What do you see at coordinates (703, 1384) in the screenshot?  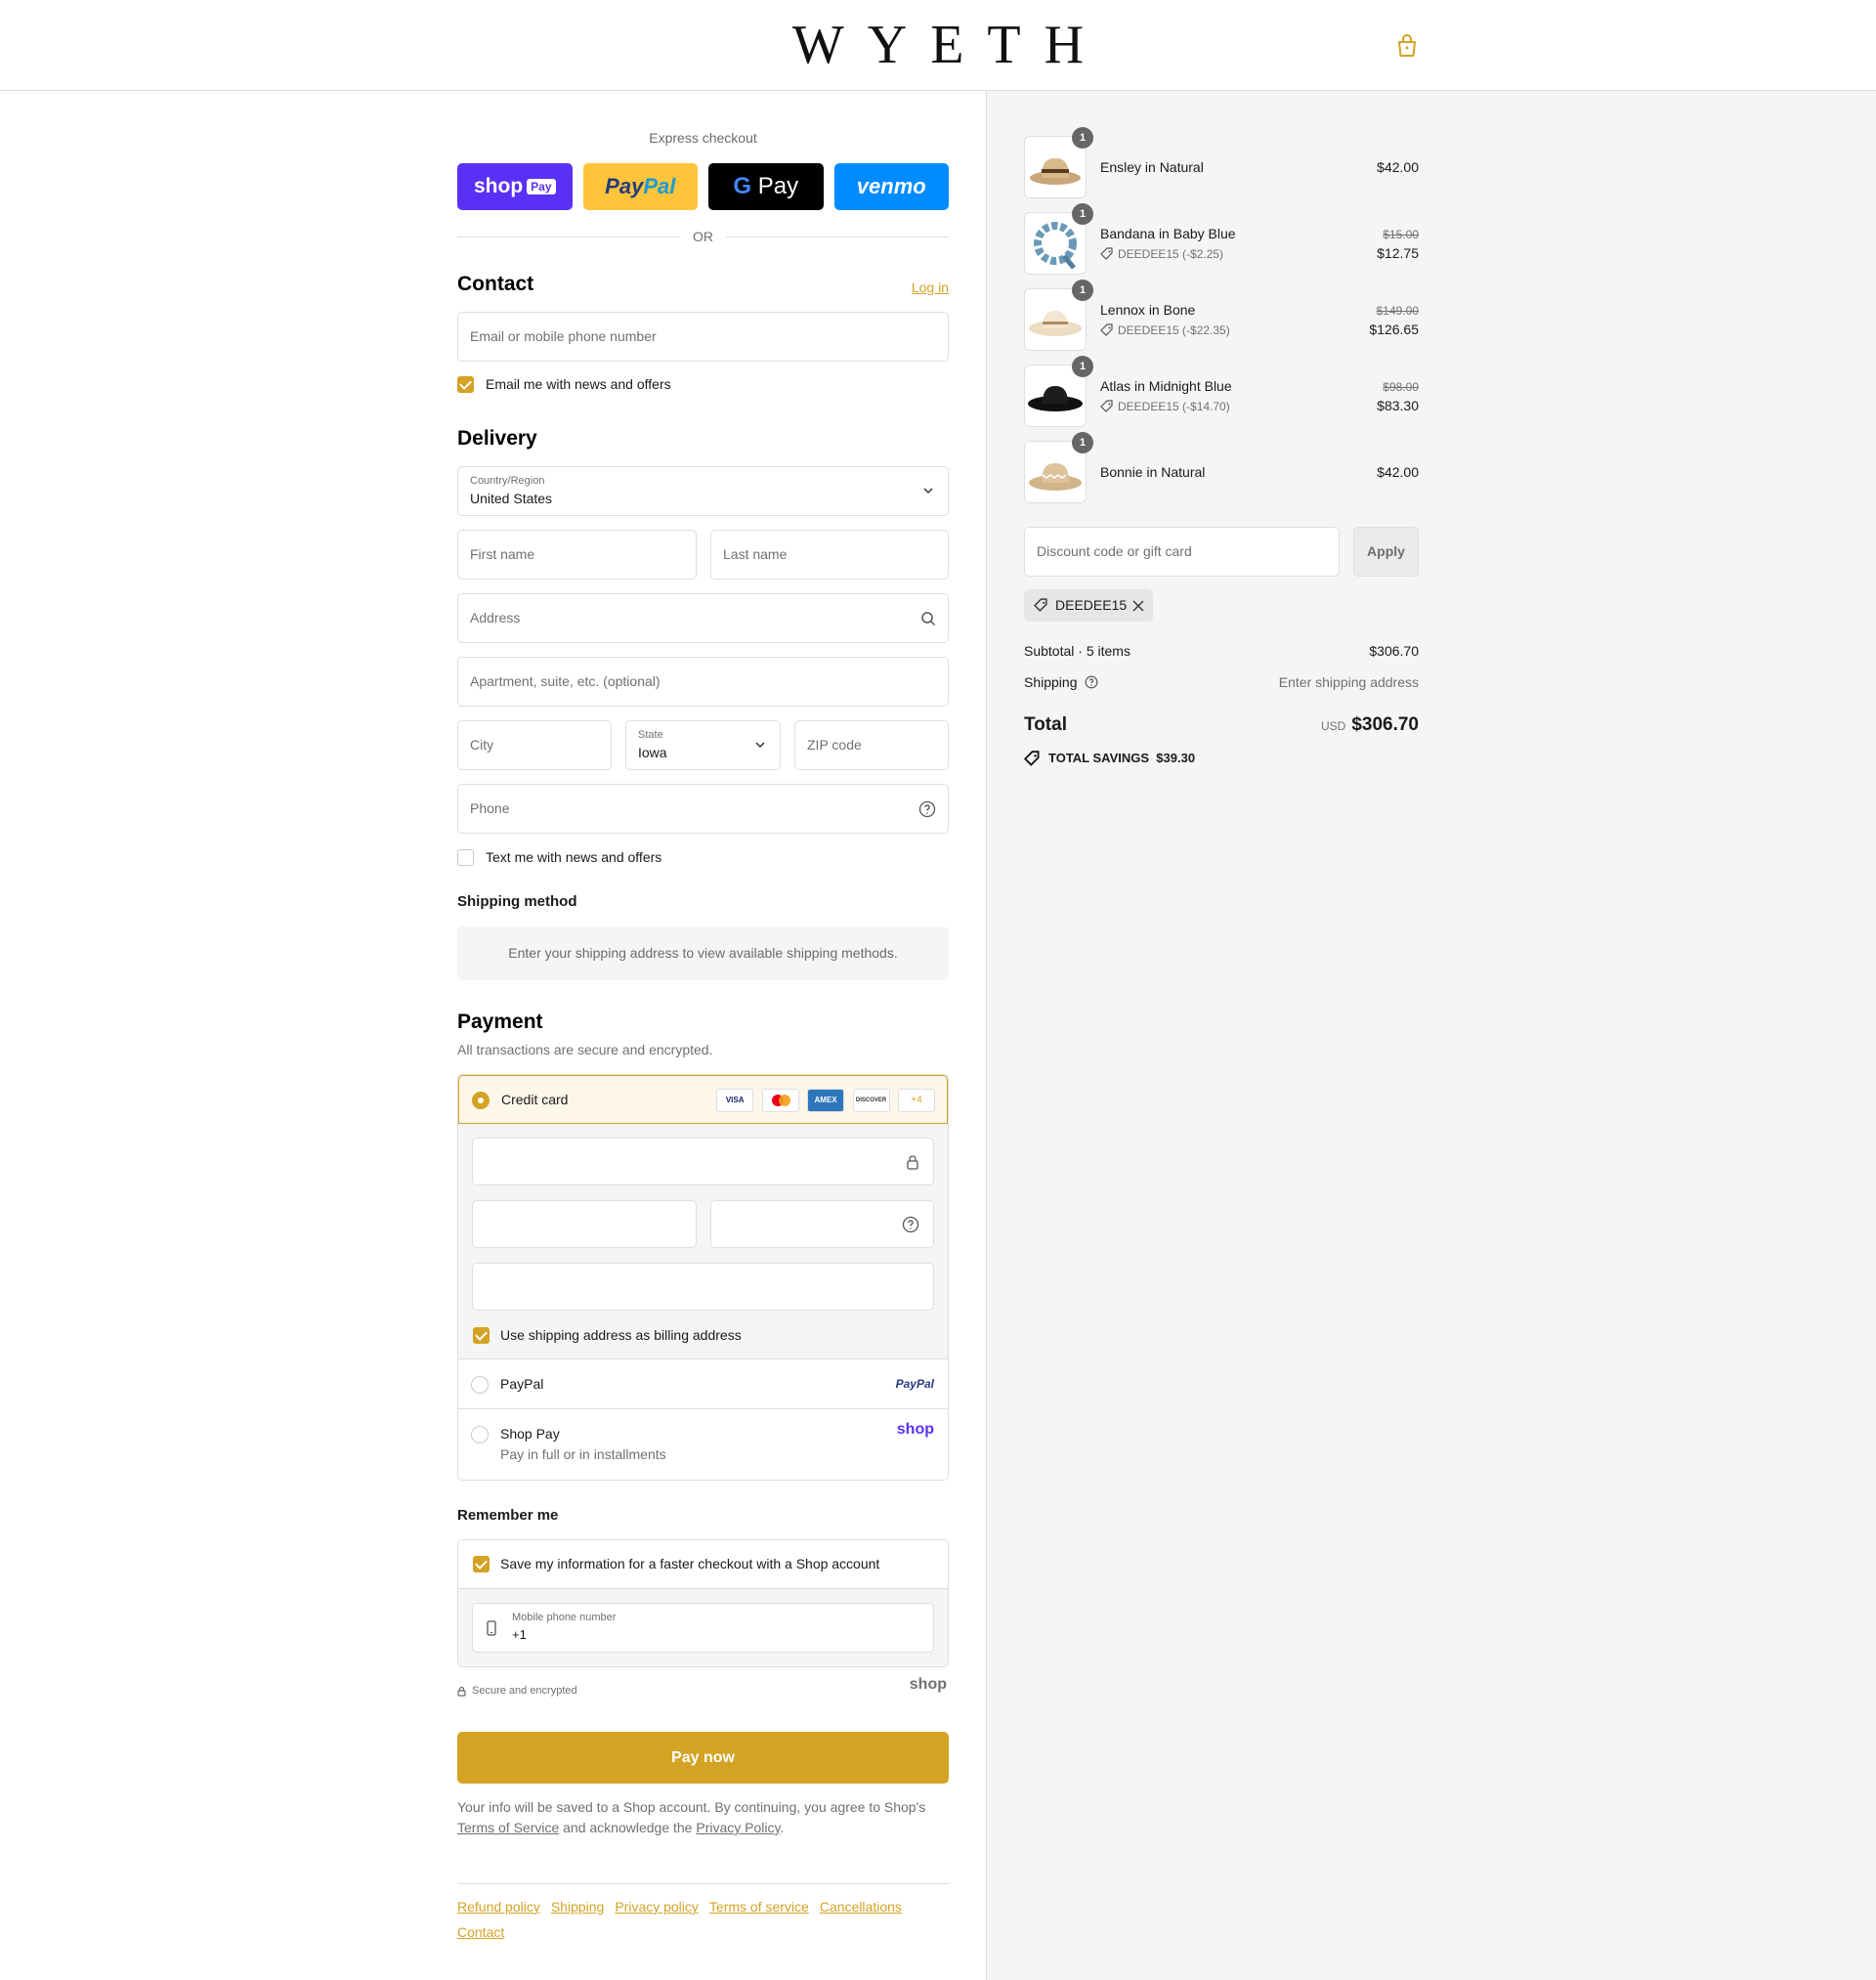 I see `paypal-option: PayPal PayPal` at bounding box center [703, 1384].